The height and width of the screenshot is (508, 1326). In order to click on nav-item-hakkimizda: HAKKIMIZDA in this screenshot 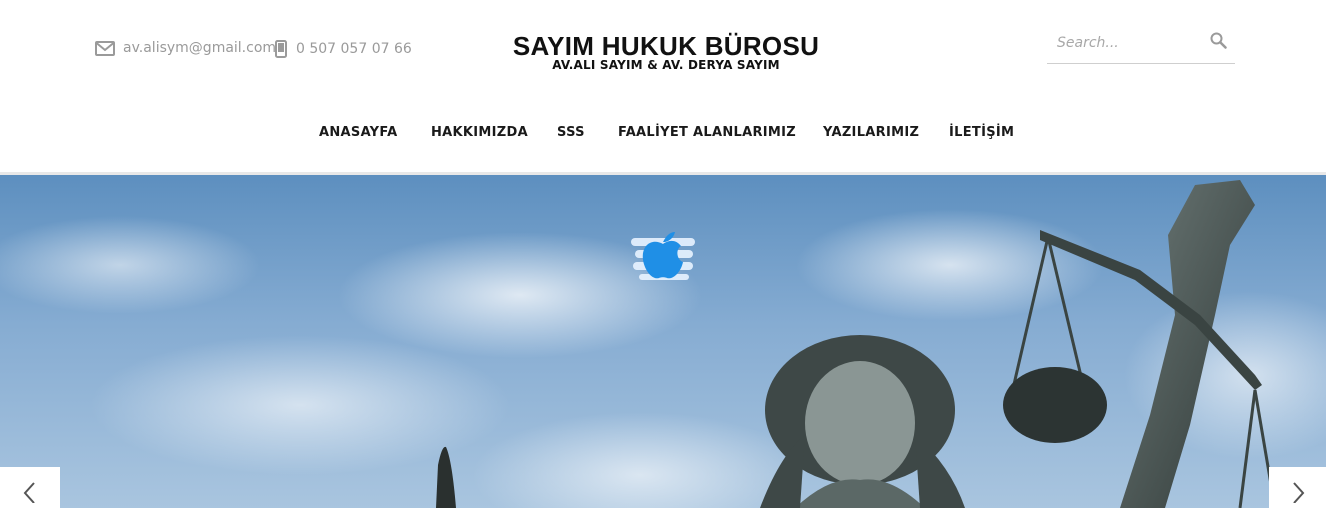, I will do `click(479, 132)`.